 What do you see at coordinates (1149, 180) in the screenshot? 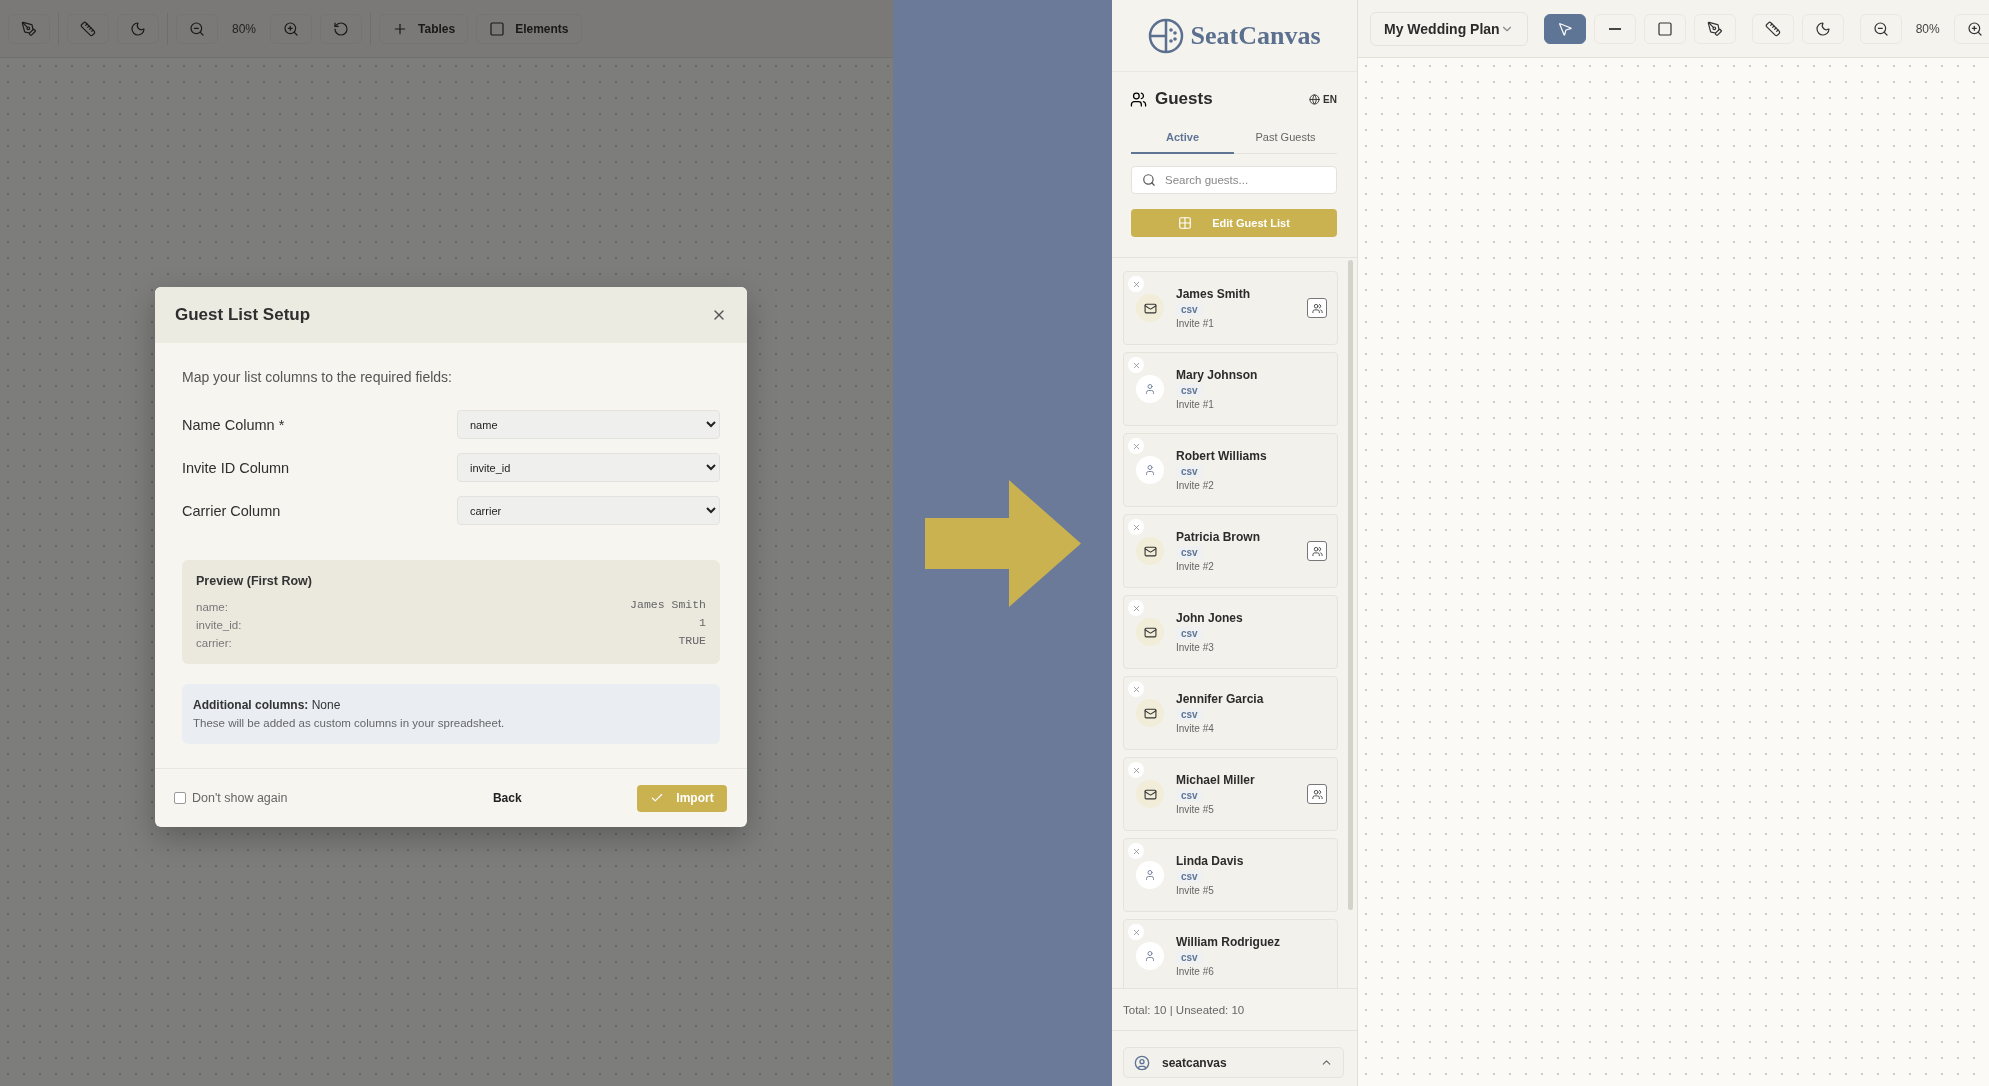
I see `search-icon` at bounding box center [1149, 180].